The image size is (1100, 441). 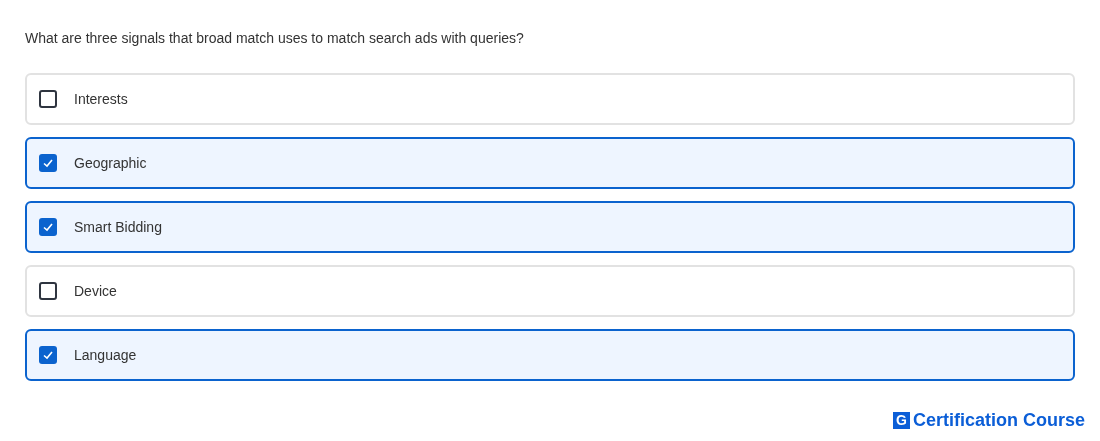 I want to click on answer-option: Smart Bidding, so click(x=550, y=227).